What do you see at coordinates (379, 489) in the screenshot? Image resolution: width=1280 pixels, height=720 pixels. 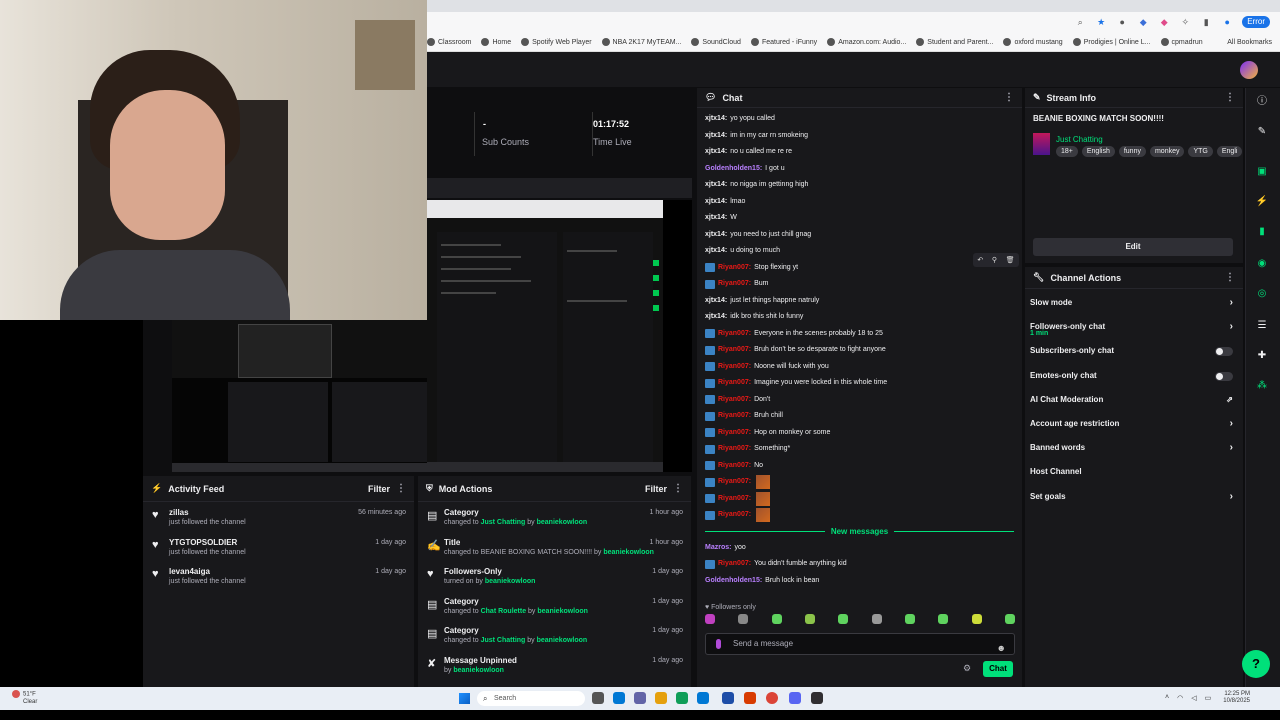 I see `activity-filter-button: Filter` at bounding box center [379, 489].